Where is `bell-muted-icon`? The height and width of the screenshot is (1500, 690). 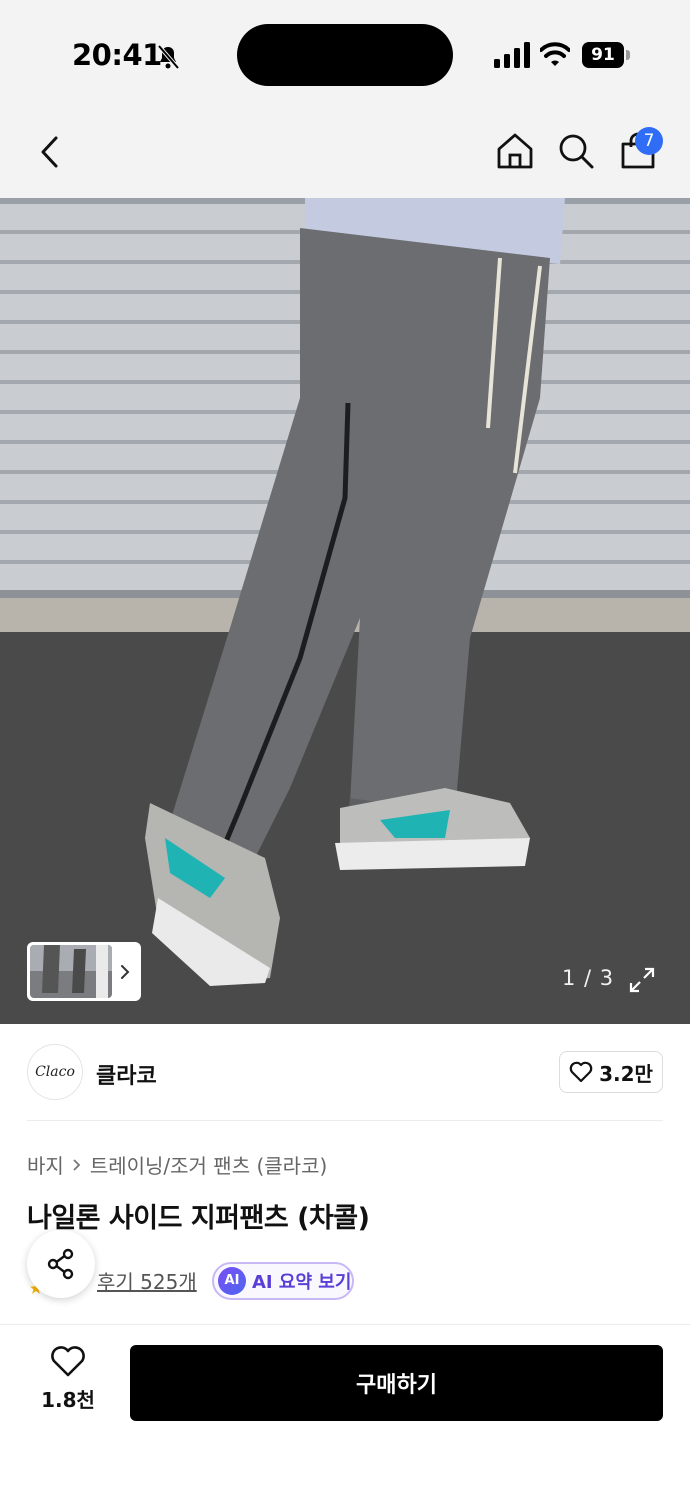 bell-muted-icon is located at coordinates (168, 57).